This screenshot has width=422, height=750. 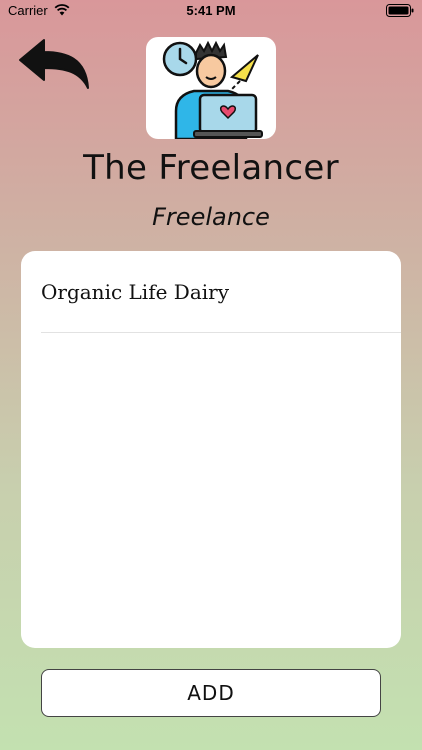 I want to click on list-item-label: Organic Life Dairy, so click(x=135, y=292).